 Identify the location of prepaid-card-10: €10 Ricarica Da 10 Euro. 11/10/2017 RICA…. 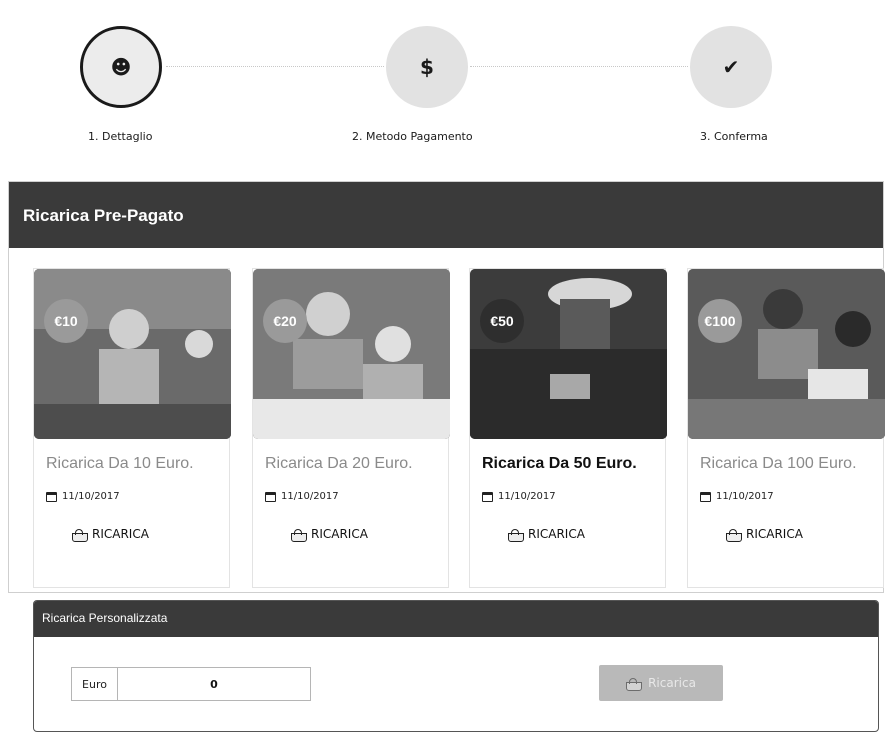
(132, 428).